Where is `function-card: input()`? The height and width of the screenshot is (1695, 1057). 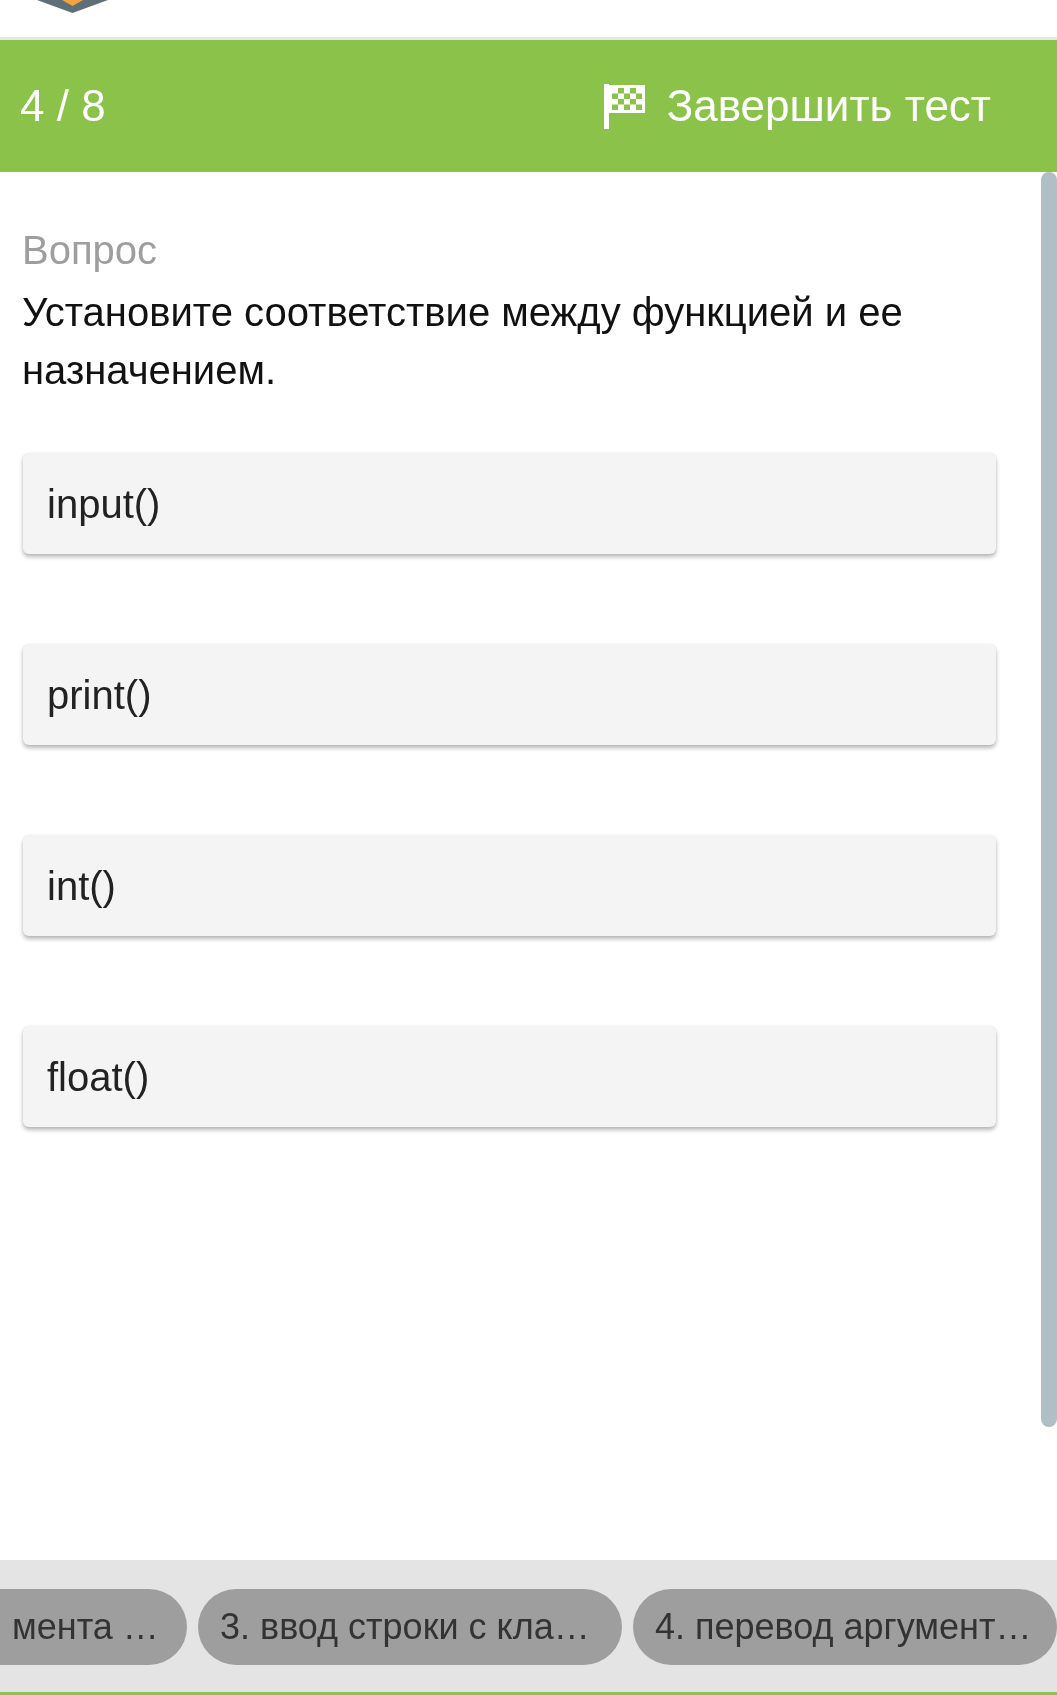 function-card: input() is located at coordinates (509, 503).